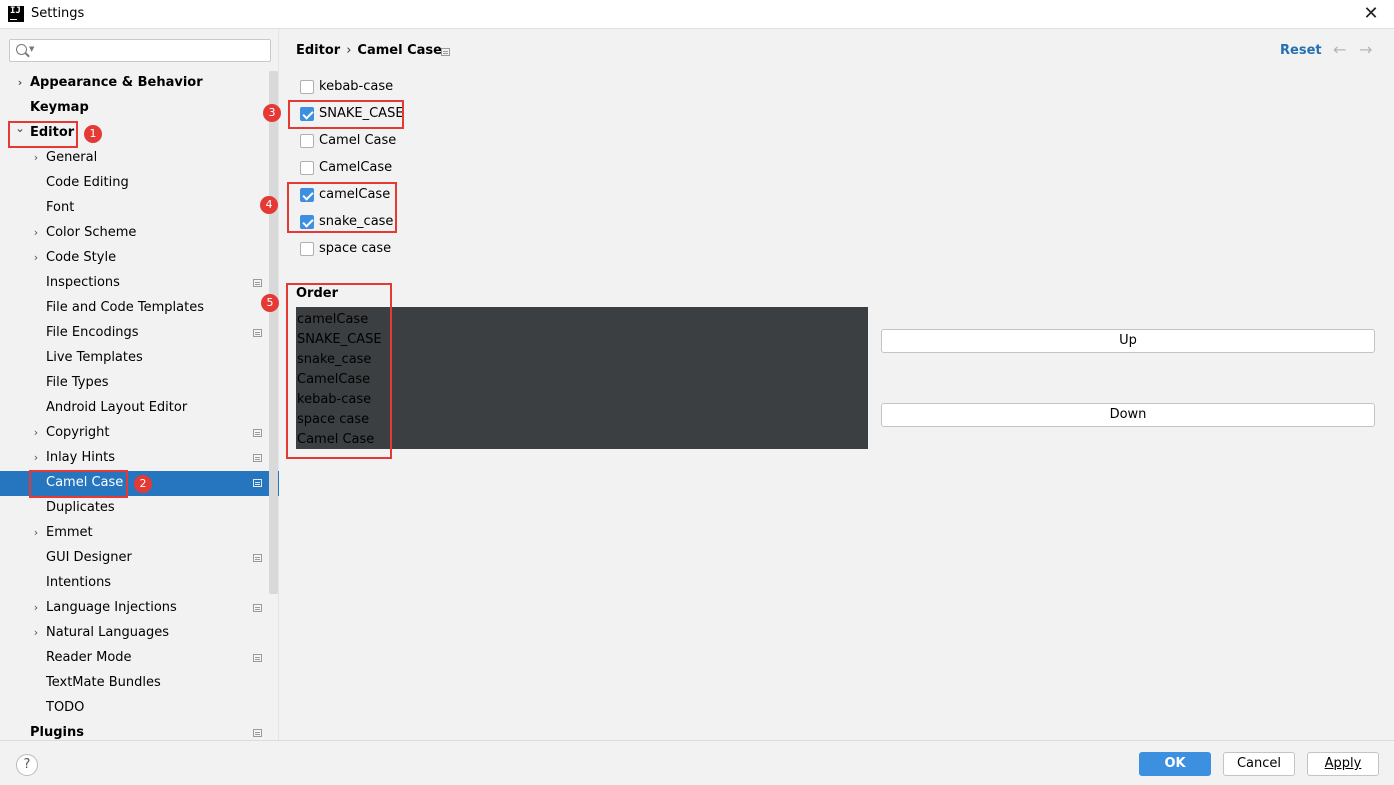  Describe the element at coordinates (139, 458) in the screenshot. I see `sidebar-item-inlay-hints: › Inlay Hints` at that location.